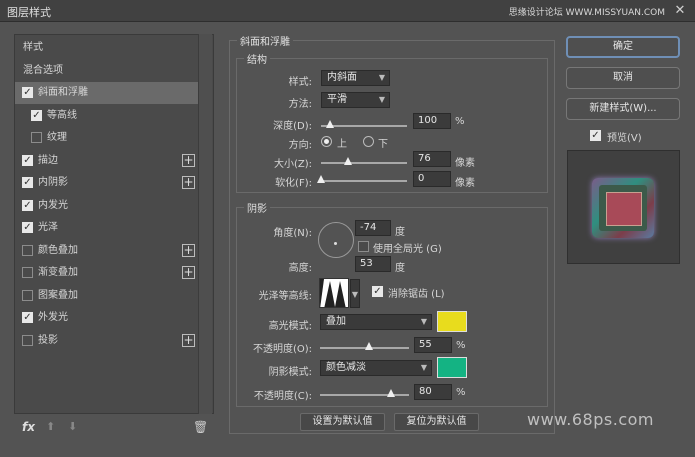 The width and height of the screenshot is (695, 457). I want to click on sidebar-item-3: ✓ 等高线, so click(106, 116).